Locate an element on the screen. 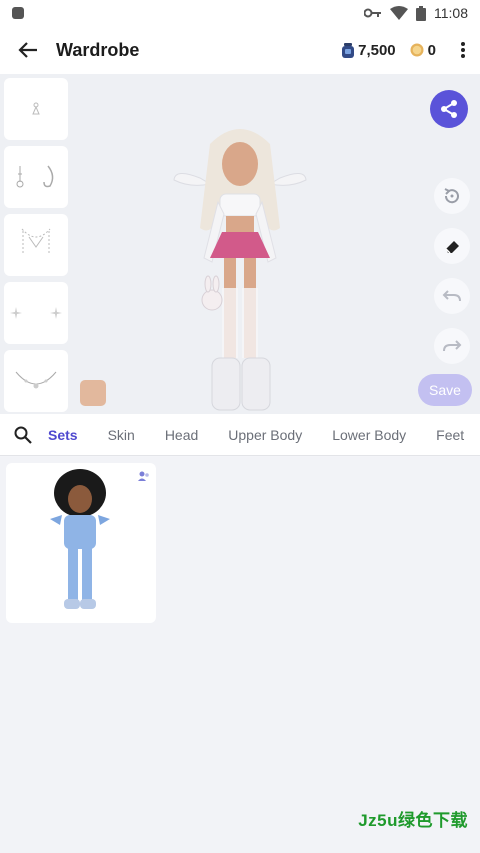  app-bar: Wardrobe 7,500 0 is located at coordinates (240, 50).